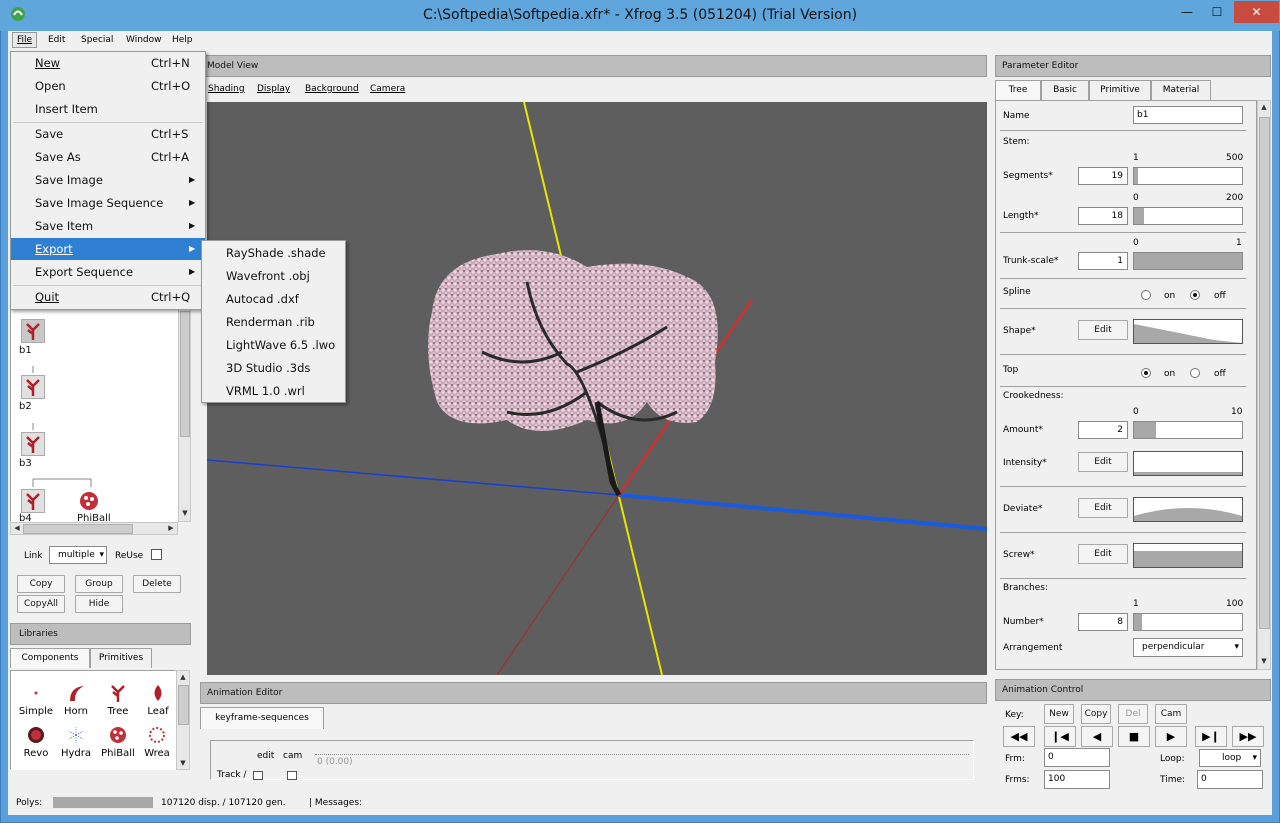  I want to click on parameter-vscroll-thumb, so click(1264, 373).